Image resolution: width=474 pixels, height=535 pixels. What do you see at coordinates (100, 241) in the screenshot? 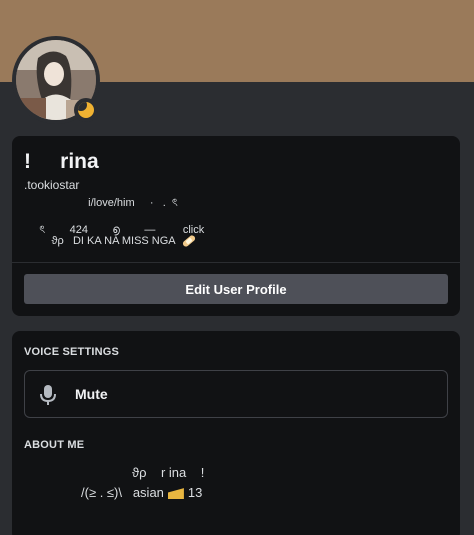
I see `custom-status-text: ϑρ DI KA NA MISS NGA` at bounding box center [100, 241].